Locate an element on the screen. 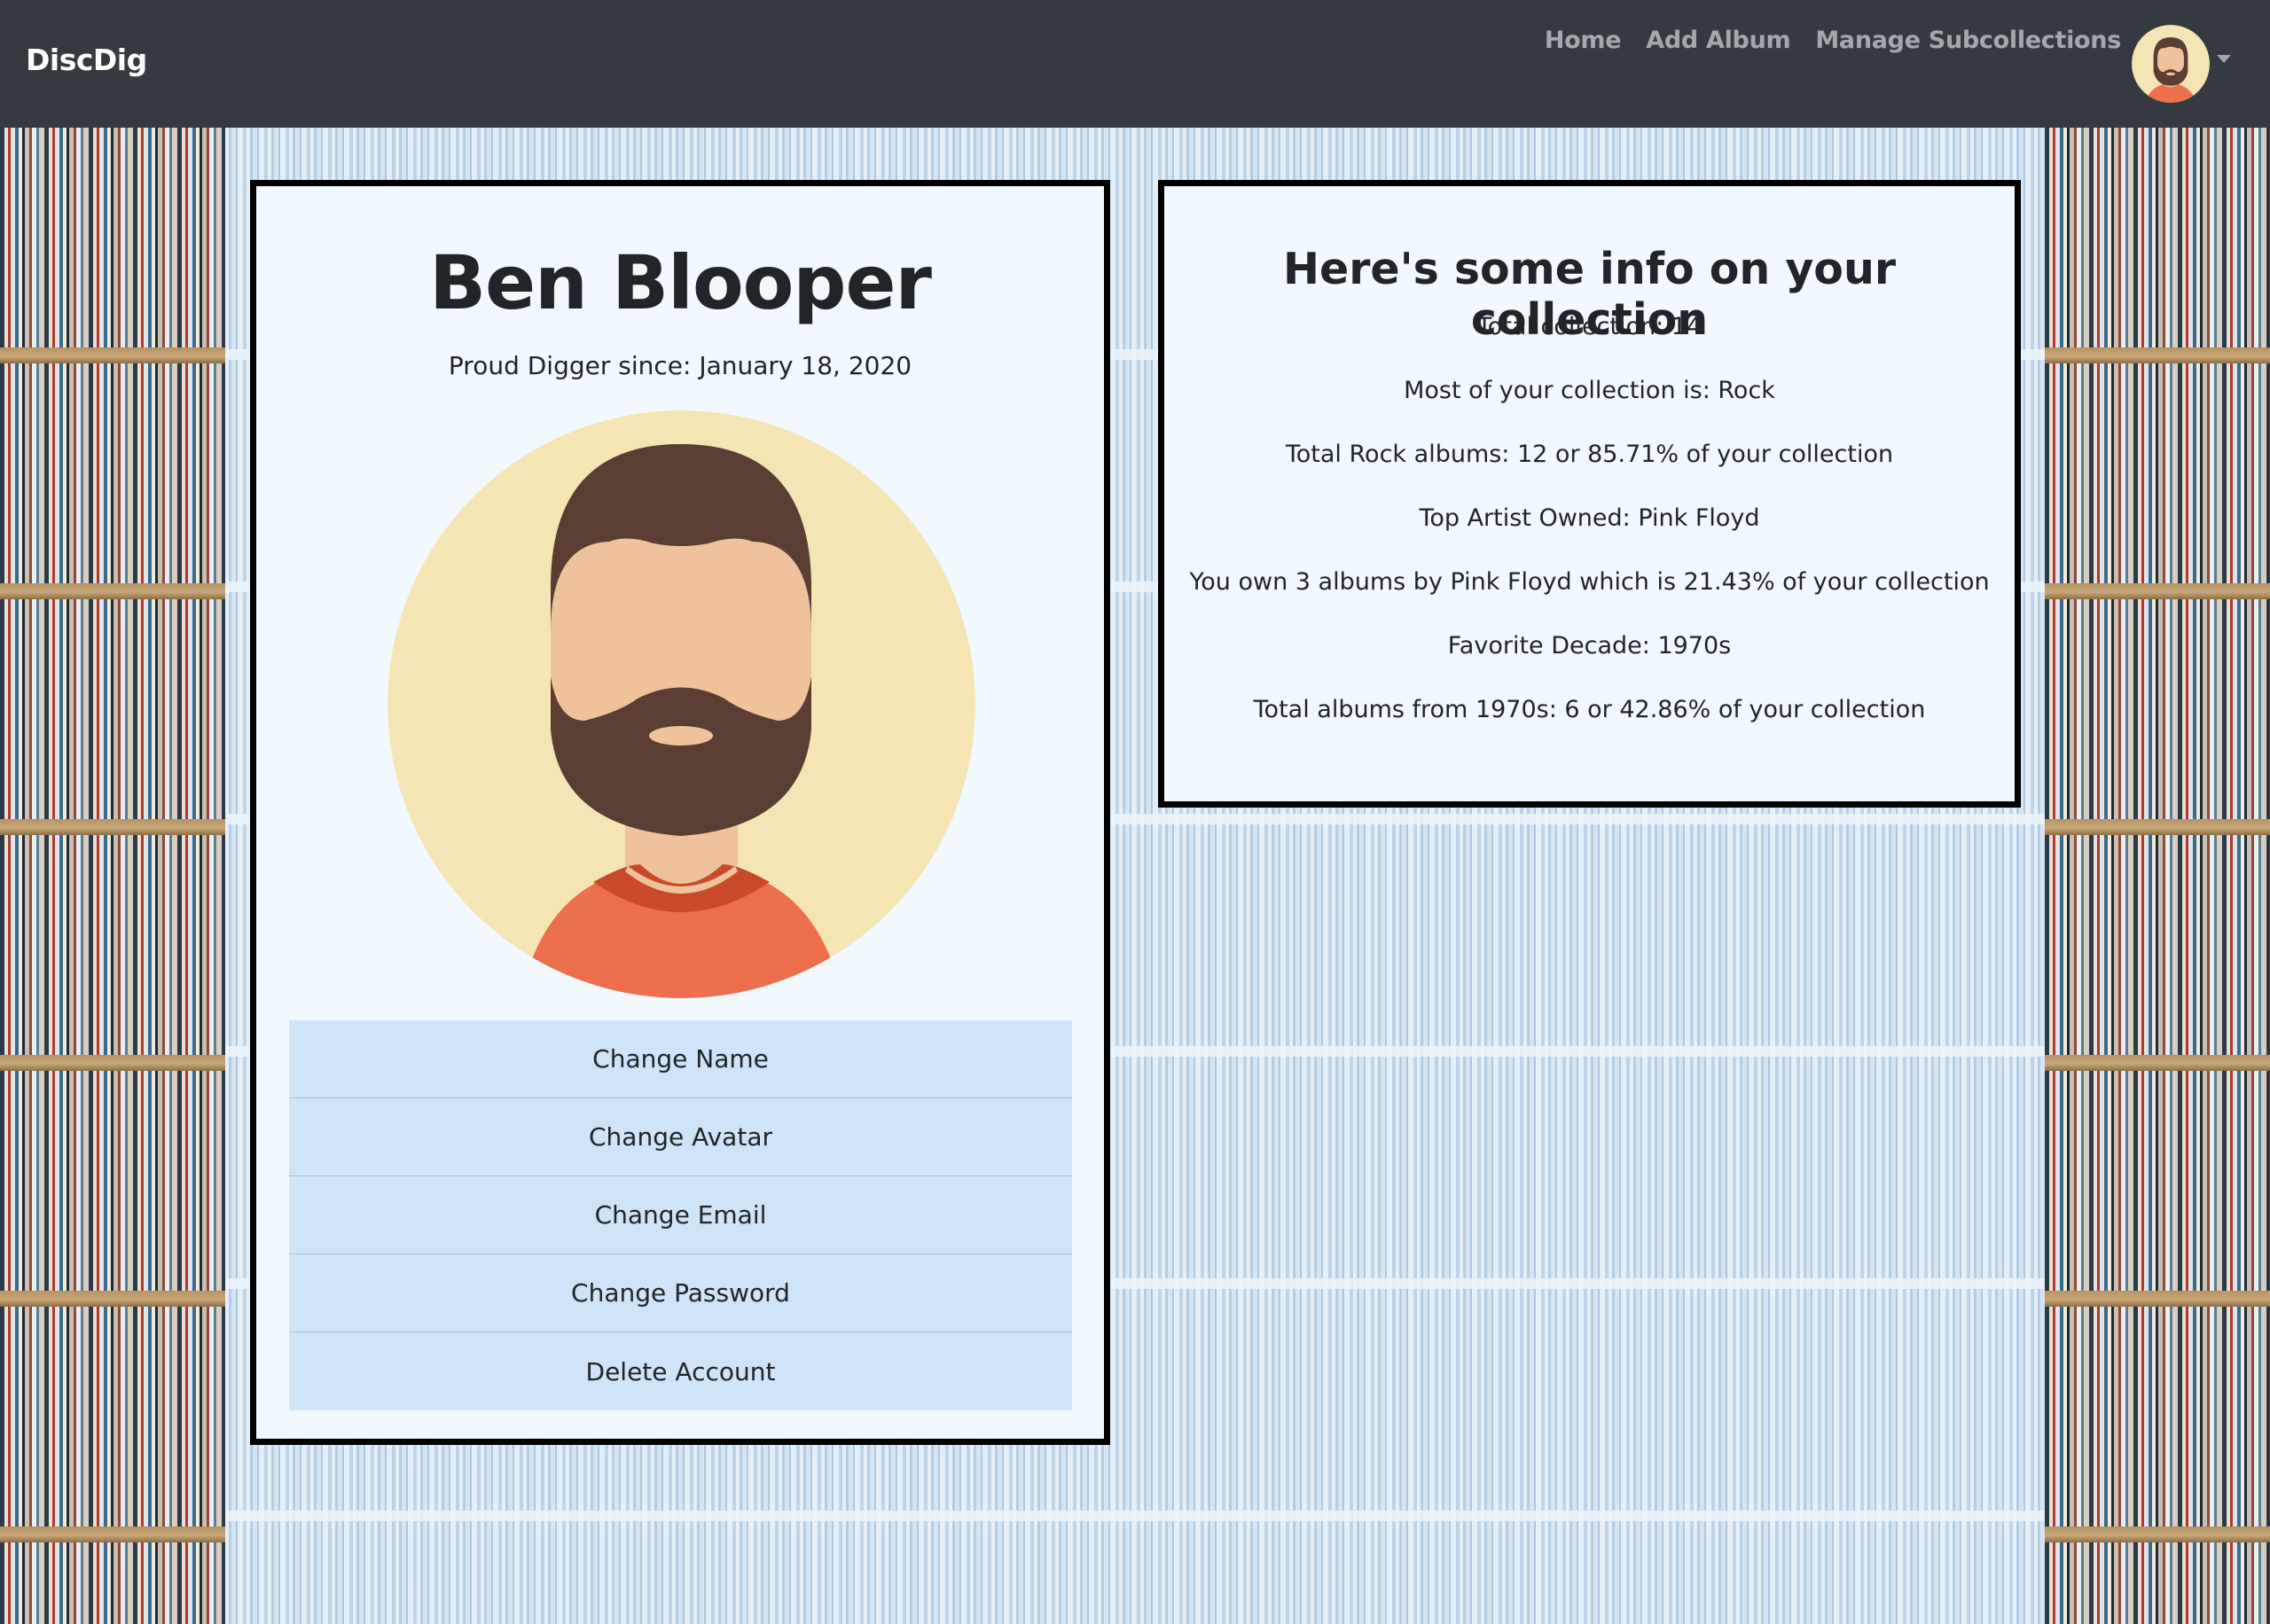  delete-account-button: Delete Account is located at coordinates (680, 1371).